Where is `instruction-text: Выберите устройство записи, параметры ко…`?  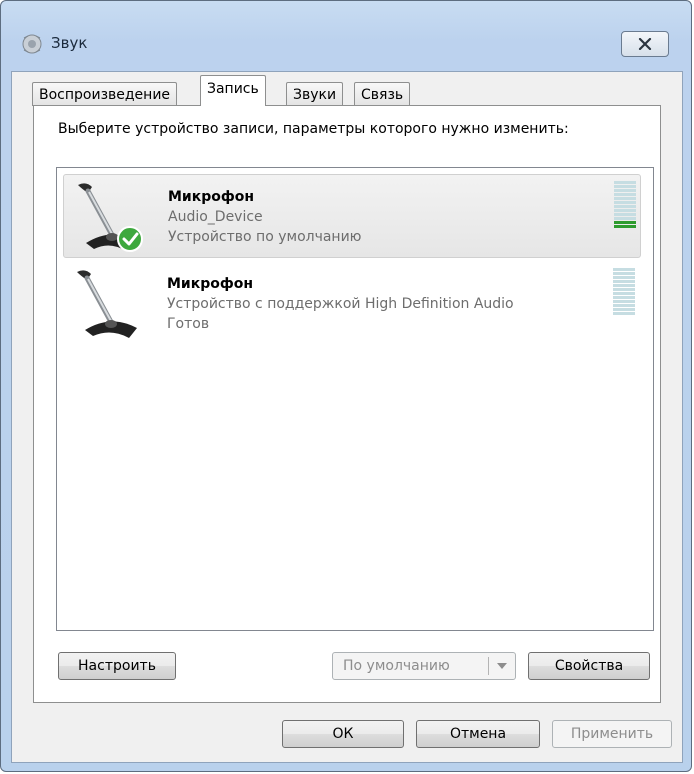
instruction-text: Выберите устройство записи, параметры ко… is located at coordinates (313, 129).